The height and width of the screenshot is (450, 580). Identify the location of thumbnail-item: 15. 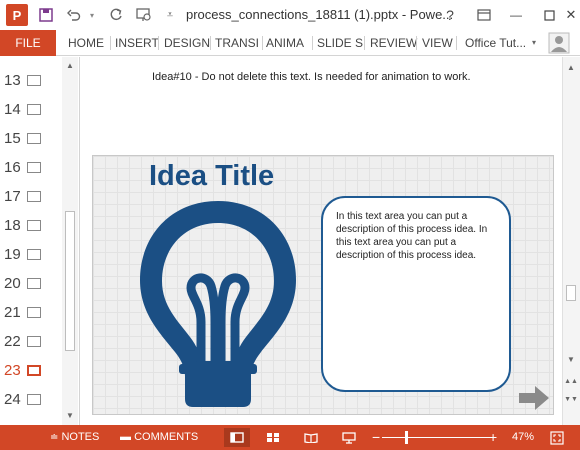
(31, 139).